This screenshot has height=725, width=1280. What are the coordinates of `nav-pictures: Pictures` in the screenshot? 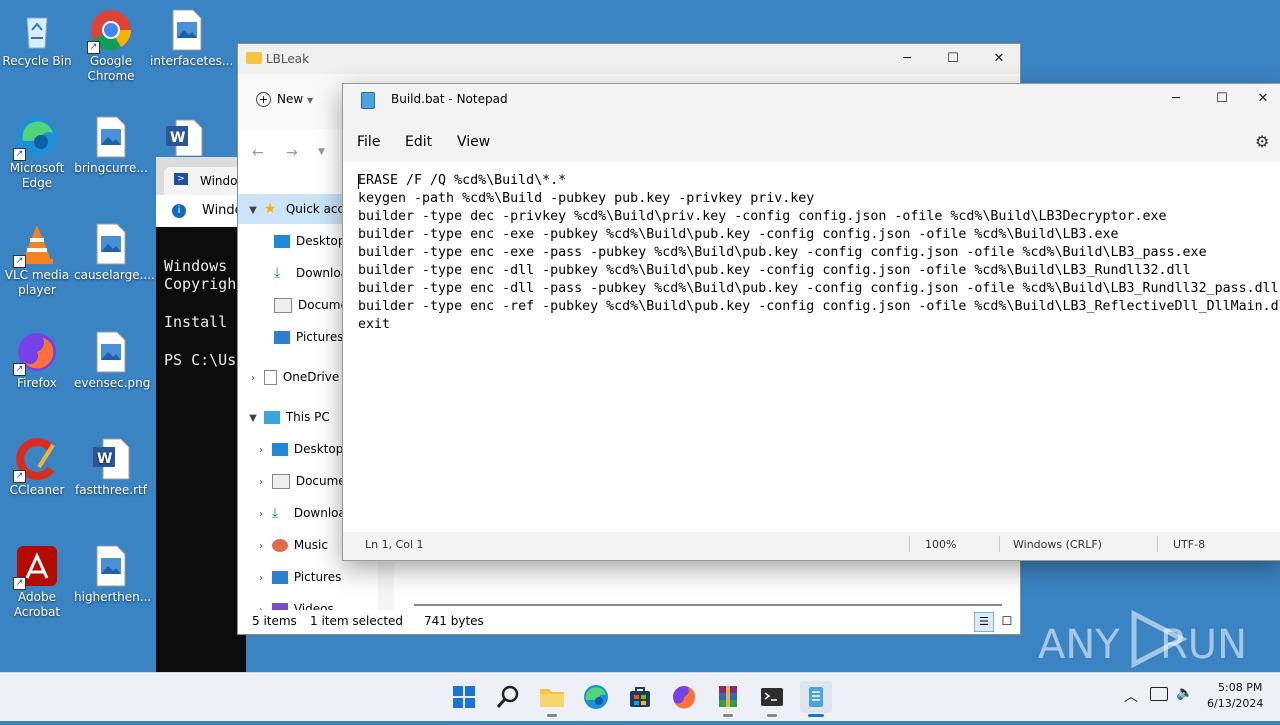 It's located at (309, 337).